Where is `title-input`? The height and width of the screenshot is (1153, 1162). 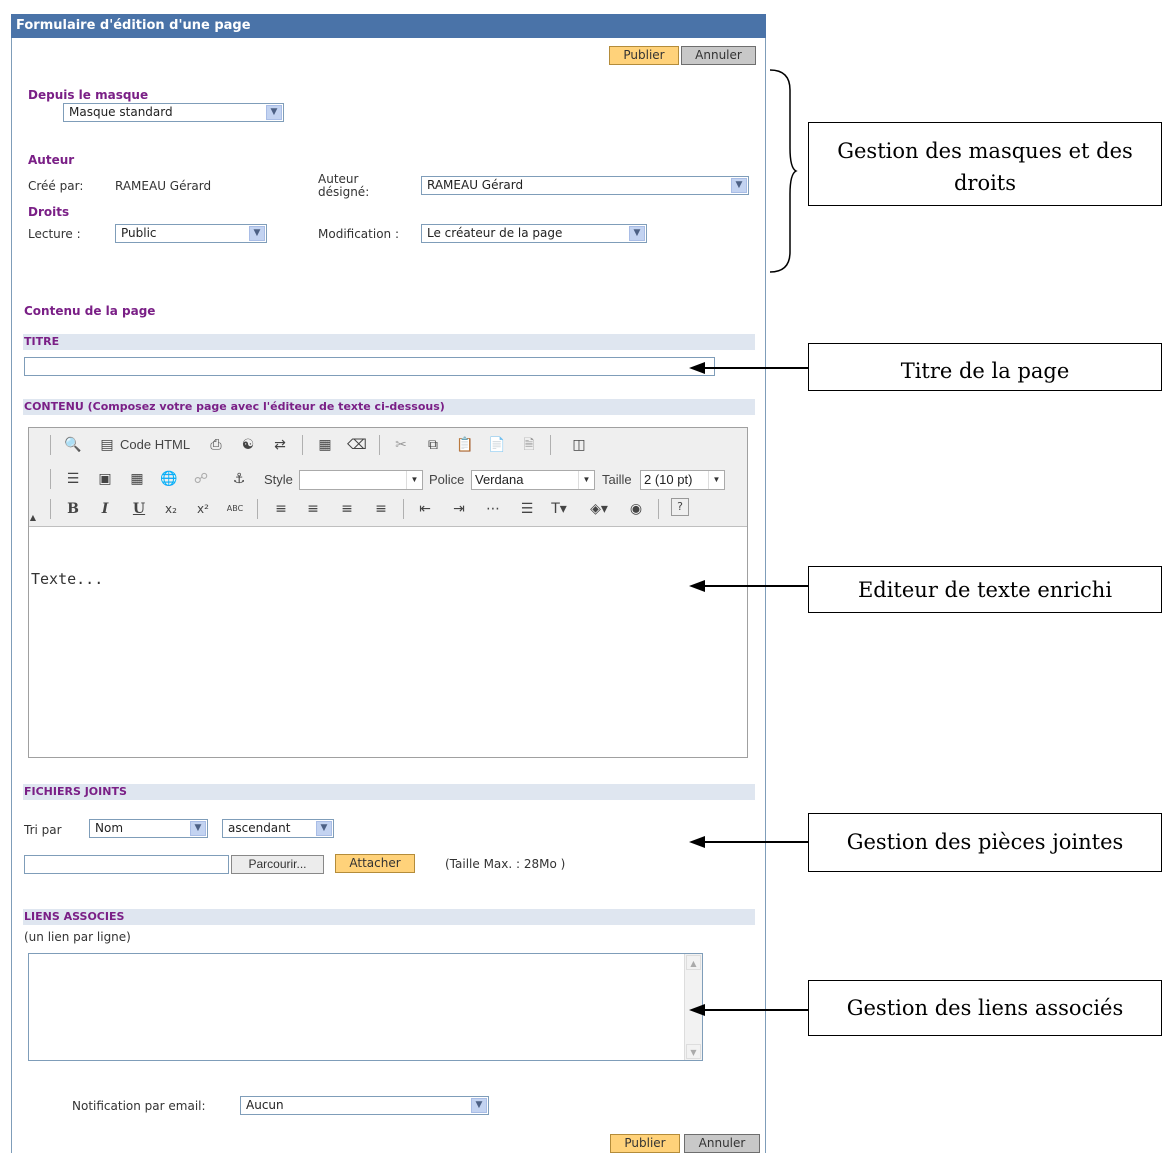 title-input is located at coordinates (369, 366).